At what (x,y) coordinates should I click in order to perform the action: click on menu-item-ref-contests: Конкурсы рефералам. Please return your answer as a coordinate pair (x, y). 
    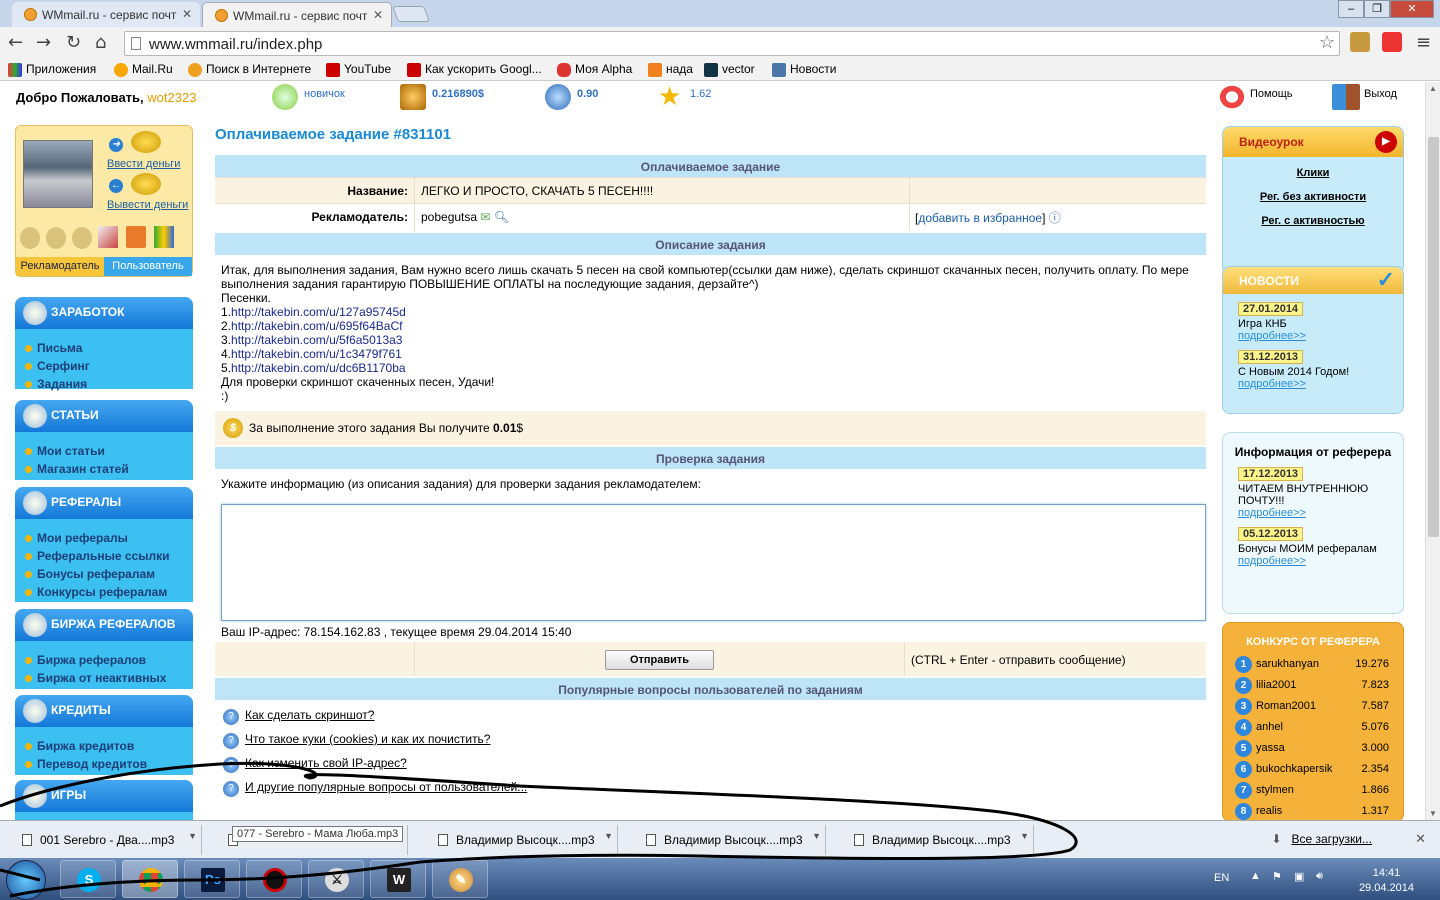
    Looking at the image, I should click on (104, 592).